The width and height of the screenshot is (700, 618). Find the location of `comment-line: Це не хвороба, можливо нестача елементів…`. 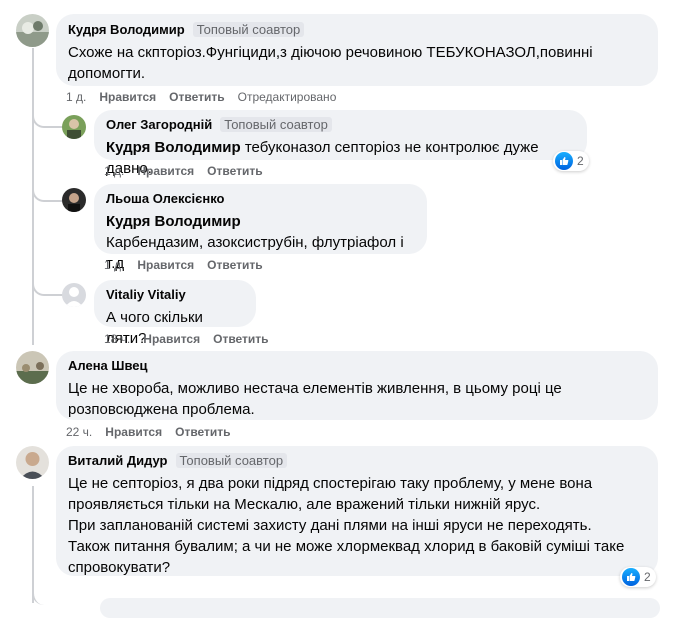

comment-line: Це не хвороба, можливо нестача елементів… is located at coordinates (315, 388).